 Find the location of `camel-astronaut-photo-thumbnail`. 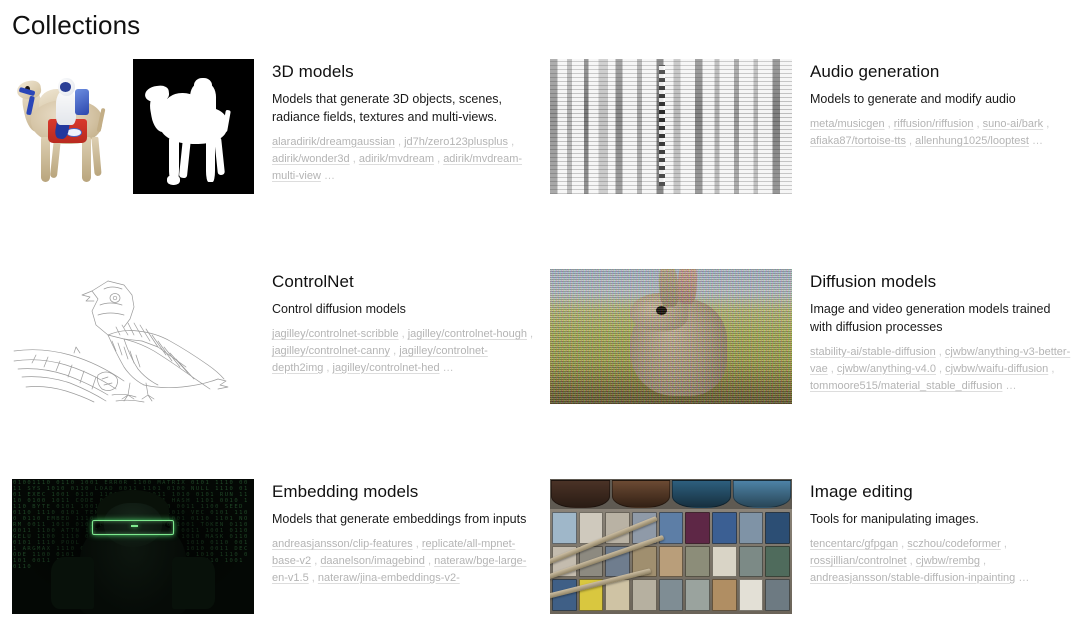

camel-astronaut-photo-thumbnail is located at coordinates (72, 127).